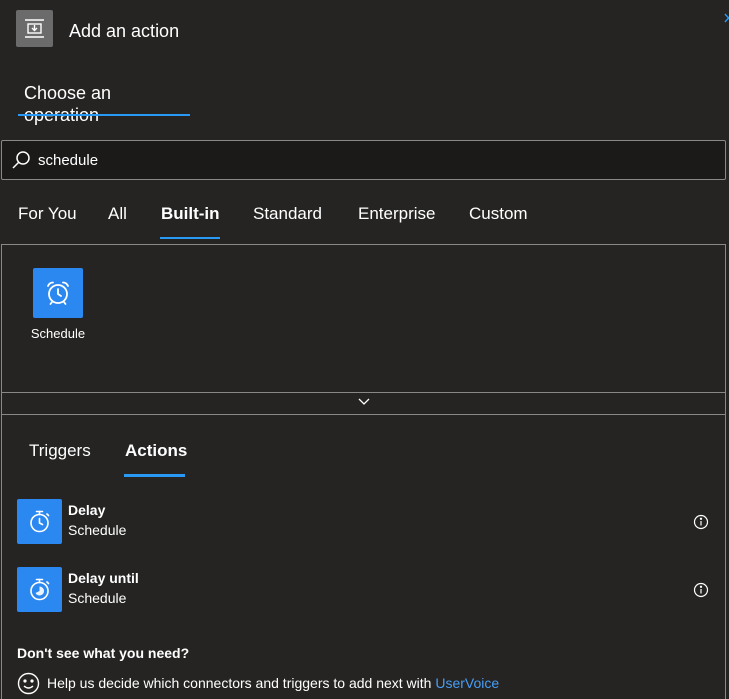 The width and height of the screenshot is (729, 699). What do you see at coordinates (154, 475) in the screenshot?
I see `active-subtab-underline` at bounding box center [154, 475].